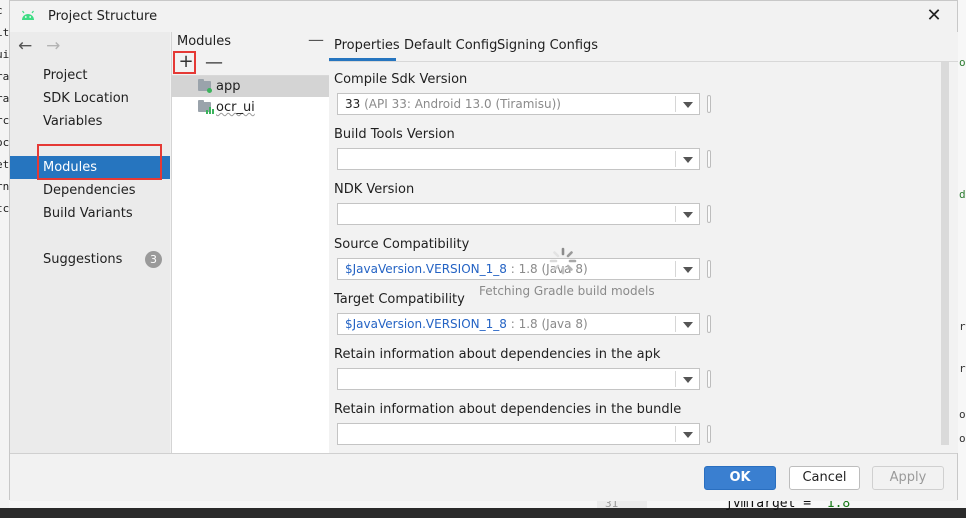 The height and width of the screenshot is (518, 966). Describe the element at coordinates (4, 32) in the screenshot. I see `bg-fragment: it` at that location.